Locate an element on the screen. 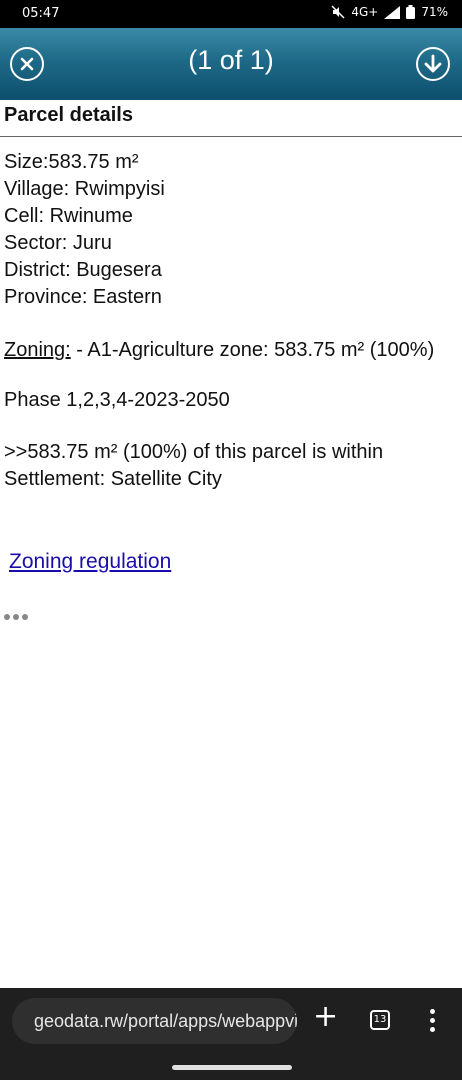  download-button is located at coordinates (433, 64).